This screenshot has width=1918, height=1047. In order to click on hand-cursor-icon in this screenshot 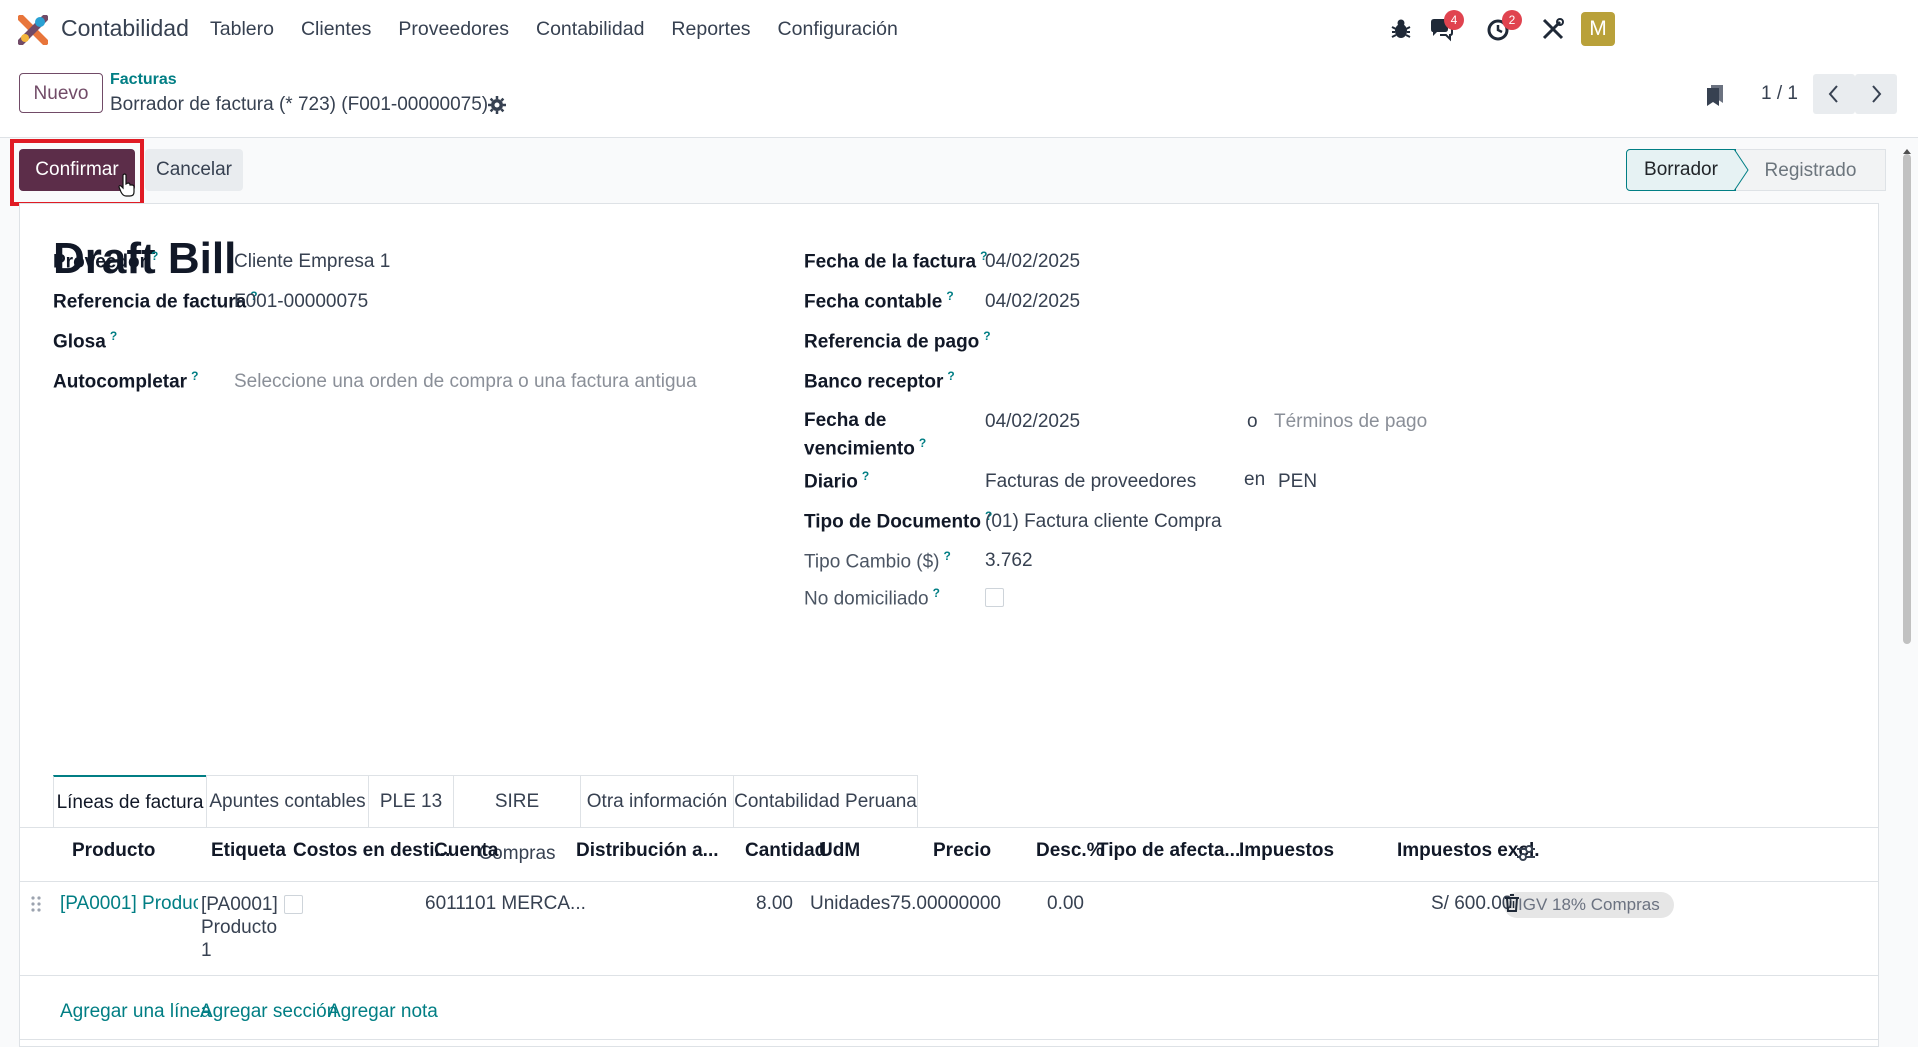, I will do `click(126, 185)`.